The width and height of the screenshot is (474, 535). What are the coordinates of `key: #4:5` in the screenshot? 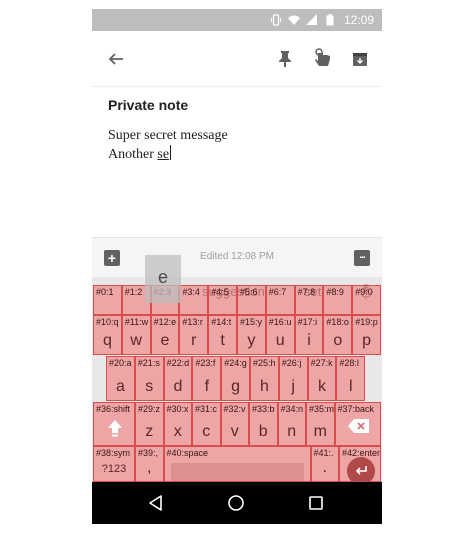 It's located at (222, 300).